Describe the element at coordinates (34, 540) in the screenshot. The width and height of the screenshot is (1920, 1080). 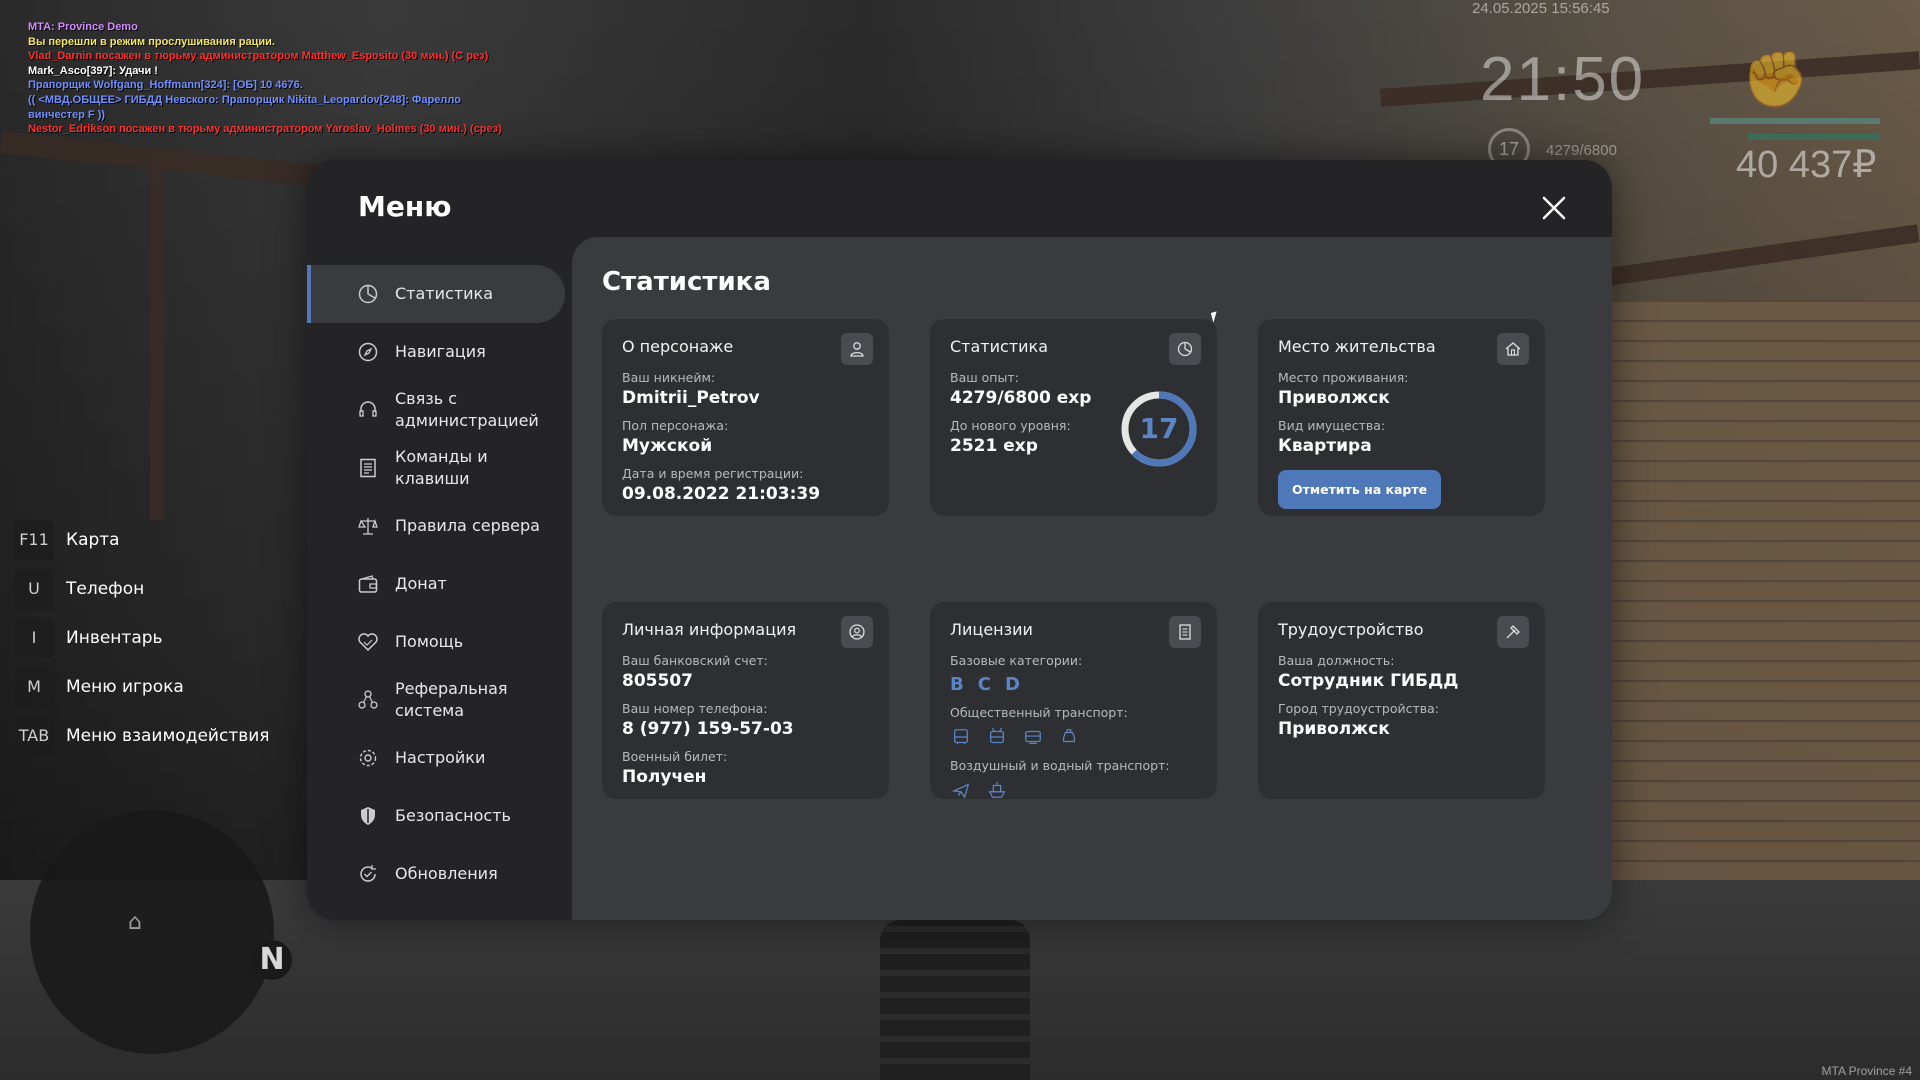
I see `hotkey-key: F11` at that location.